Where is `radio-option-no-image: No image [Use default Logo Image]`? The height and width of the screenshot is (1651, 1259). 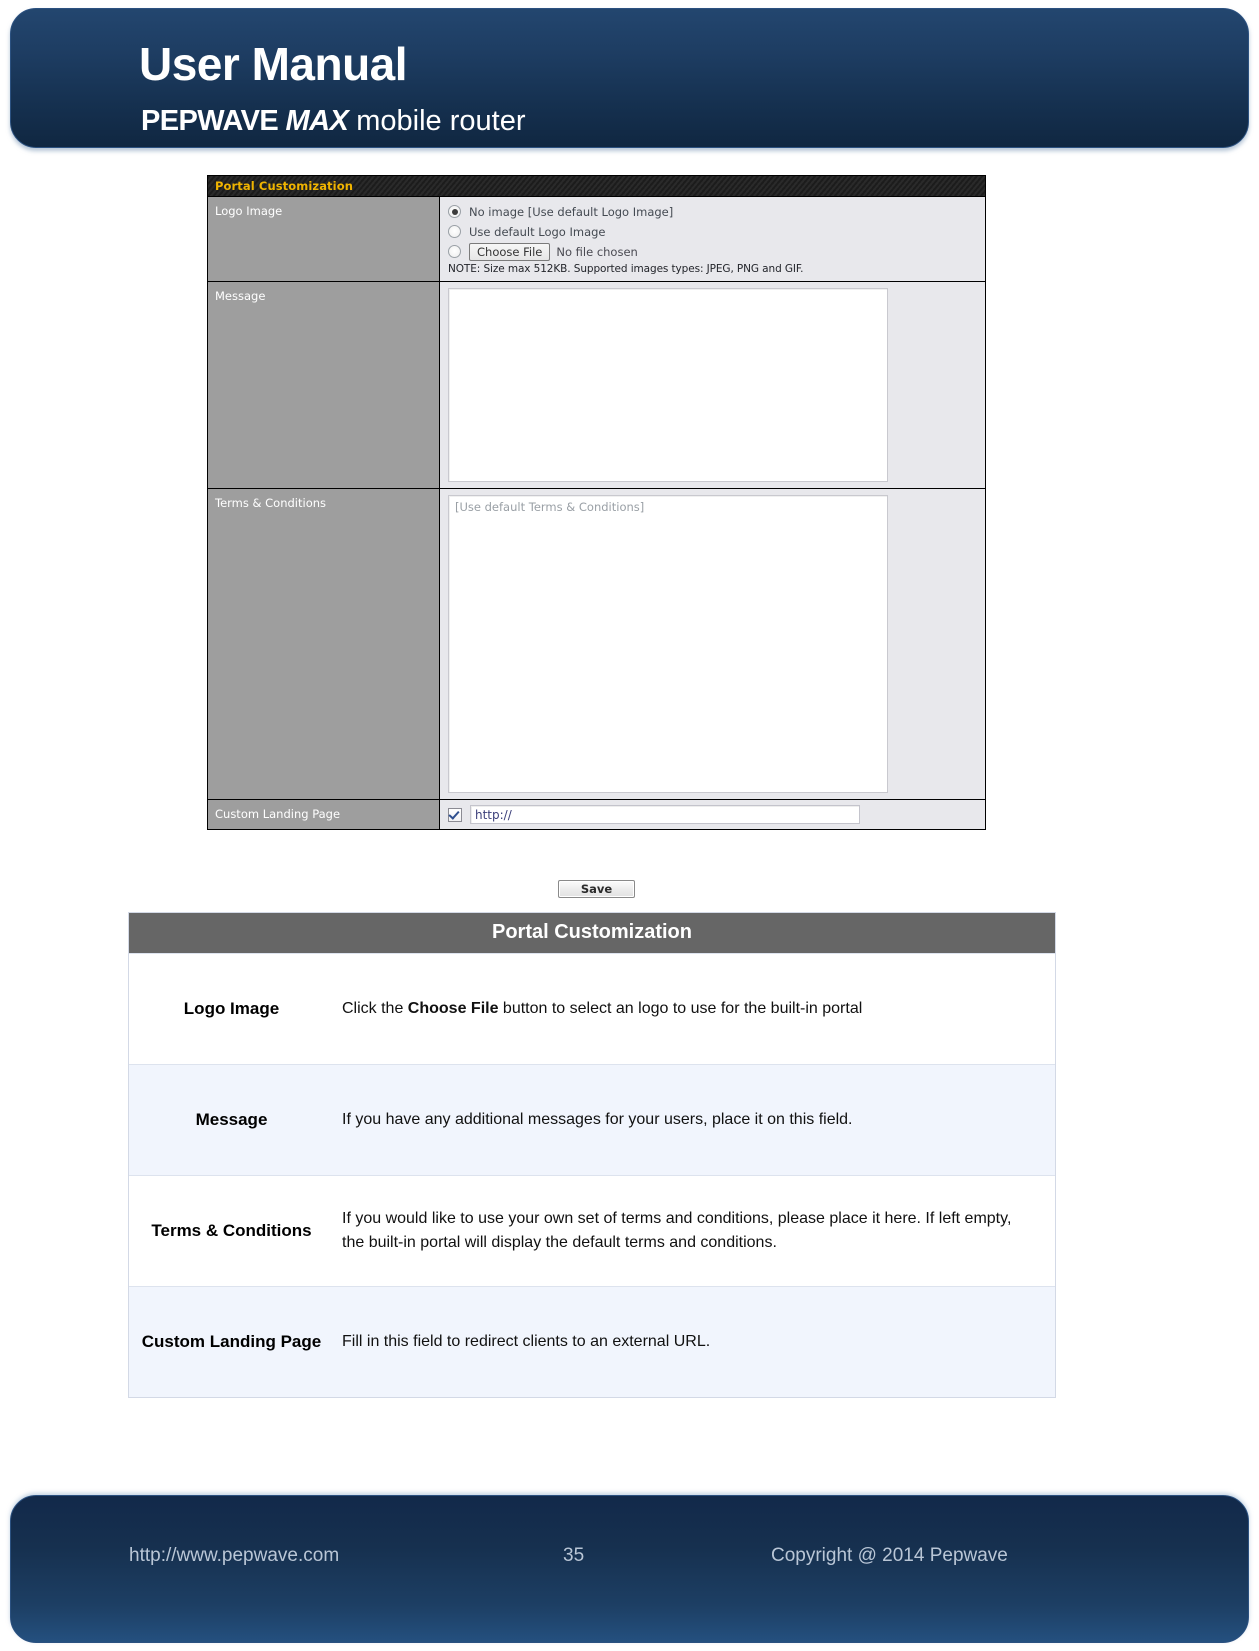 radio-option-no-image: No image [Use default Logo Image] is located at coordinates (712, 211).